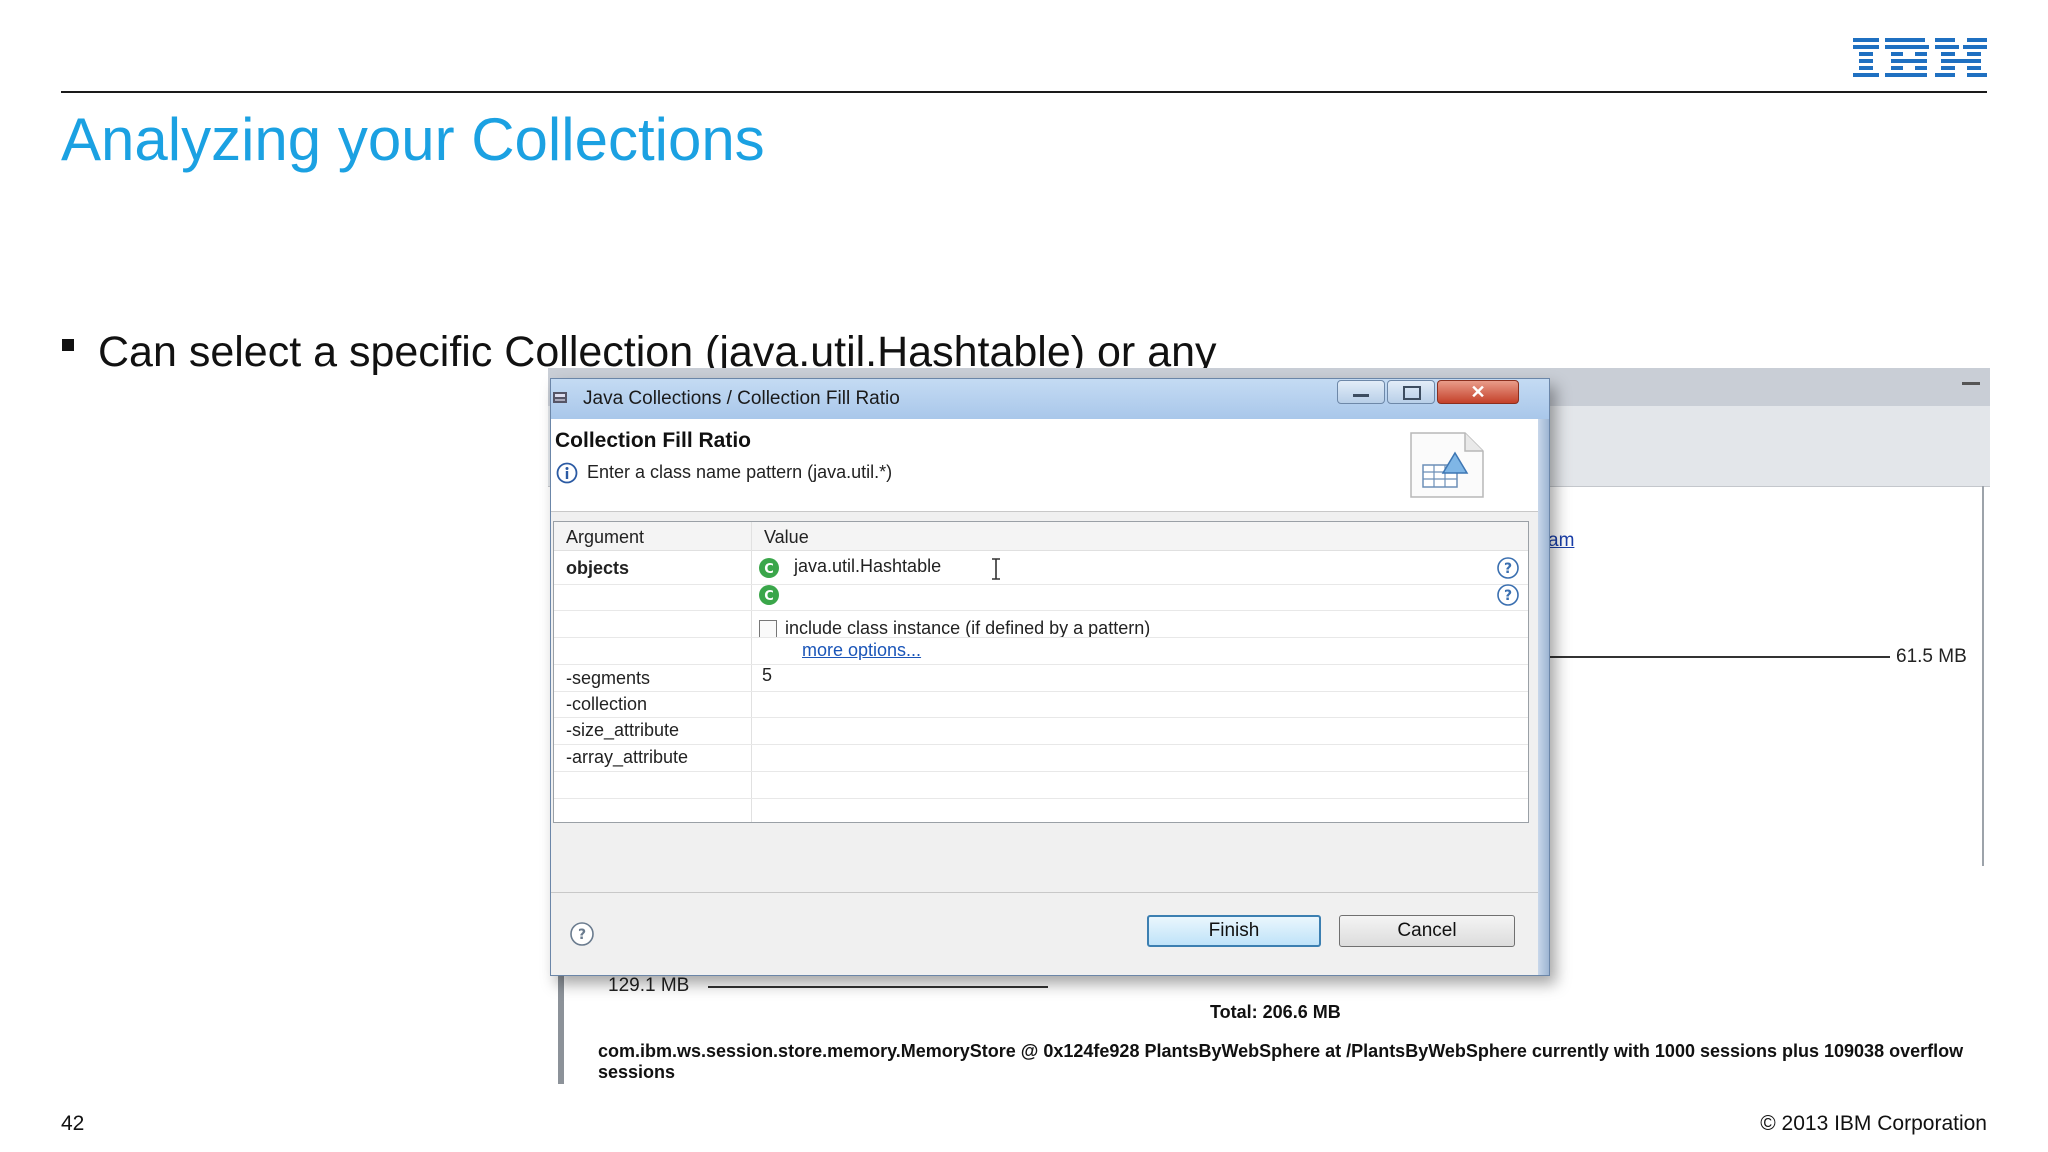 The height and width of the screenshot is (1152, 2048). I want to click on bg-link: am, so click(1561, 541).